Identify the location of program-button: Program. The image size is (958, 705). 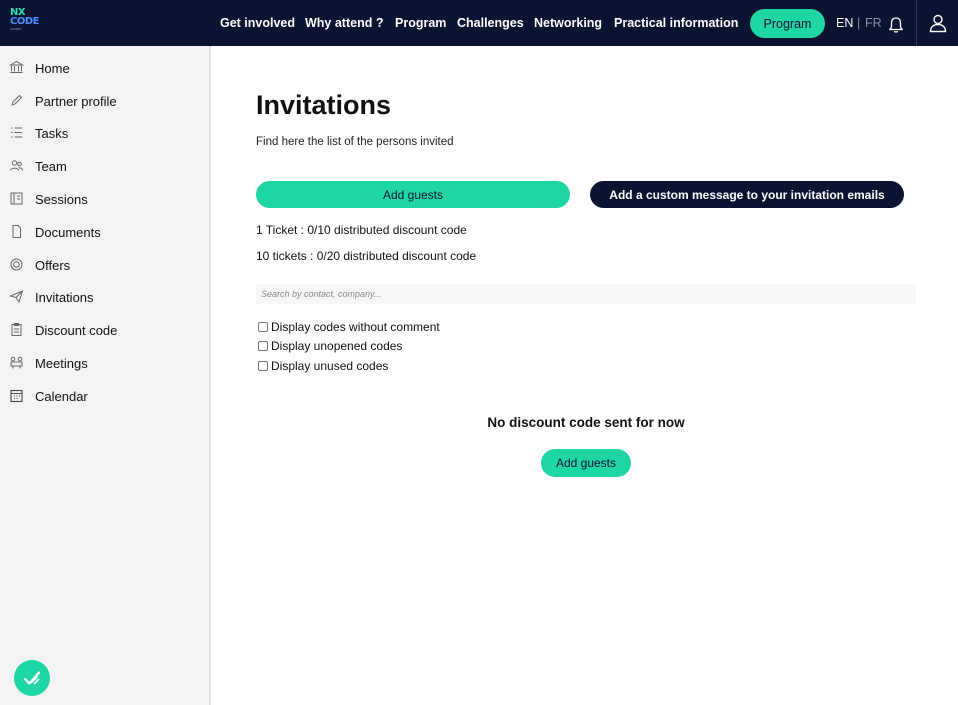
(787, 23).